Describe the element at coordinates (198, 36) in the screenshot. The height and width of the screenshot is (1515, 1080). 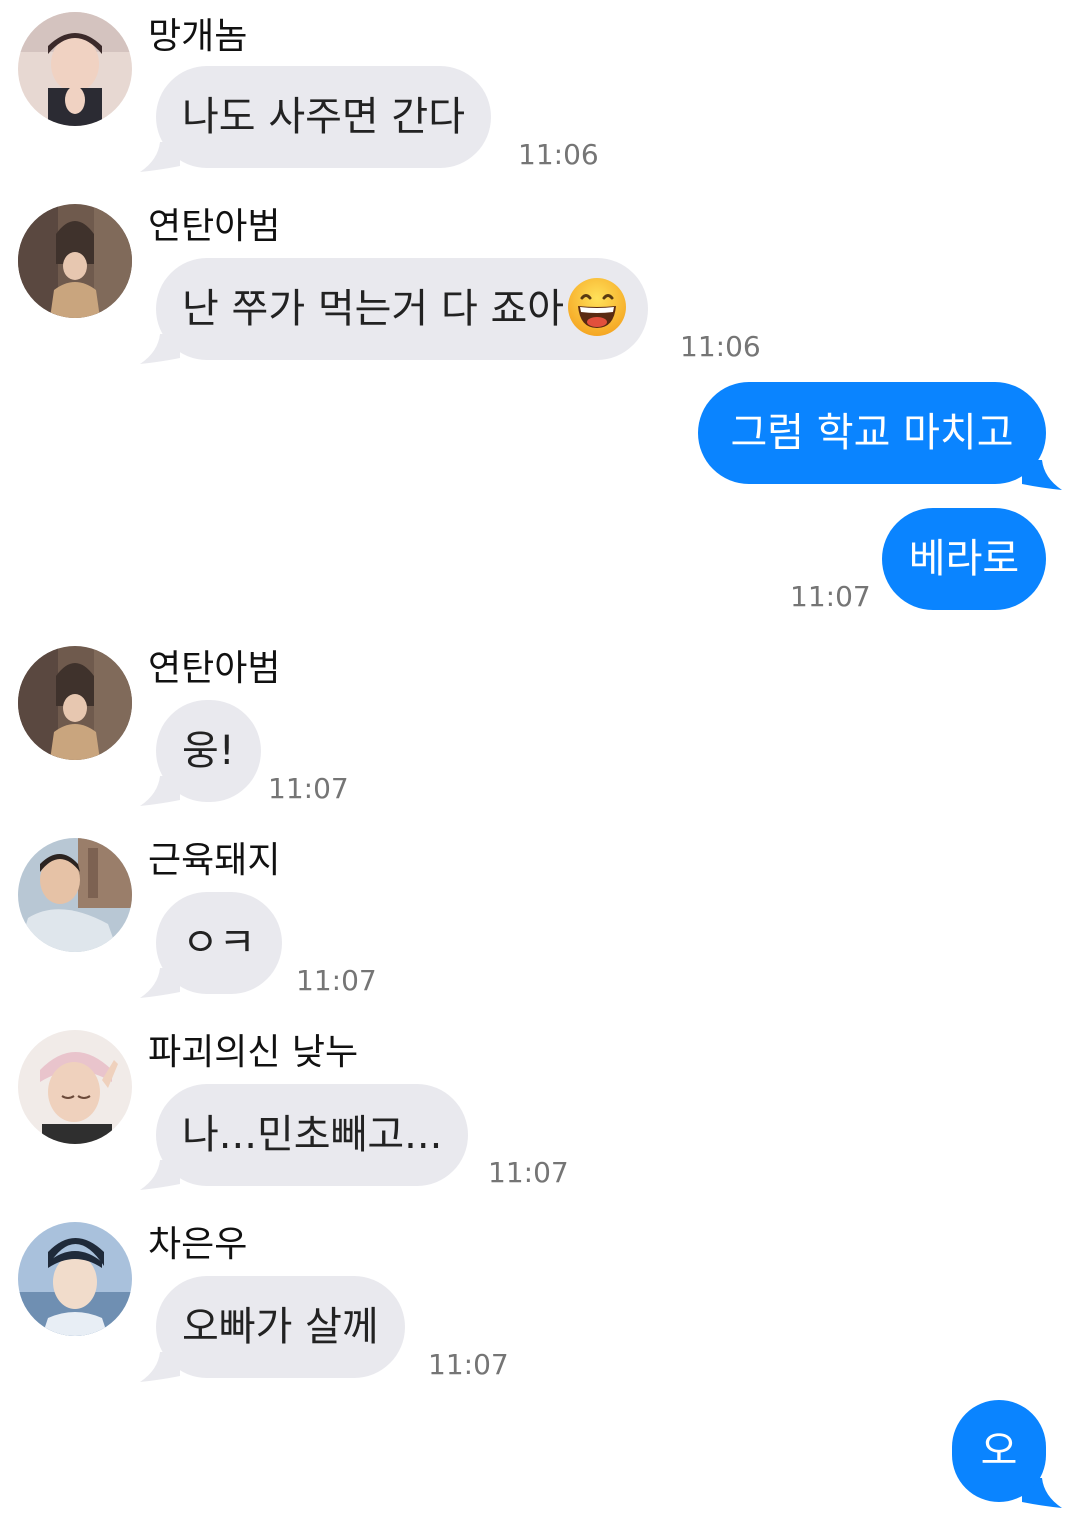
I see `sender-name: 망개놈` at that location.